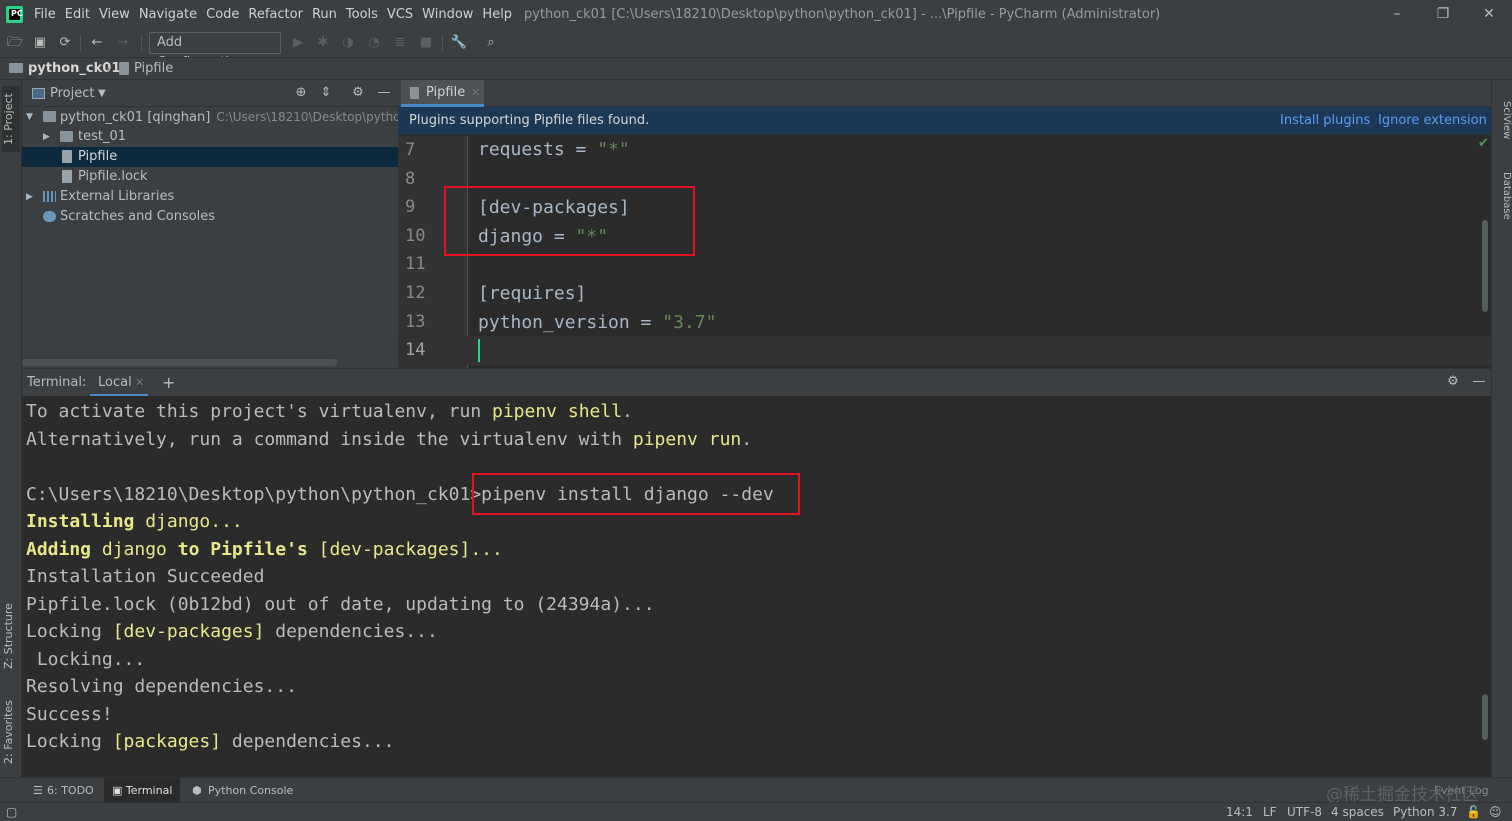  I want to click on menu-view: View, so click(114, 14).